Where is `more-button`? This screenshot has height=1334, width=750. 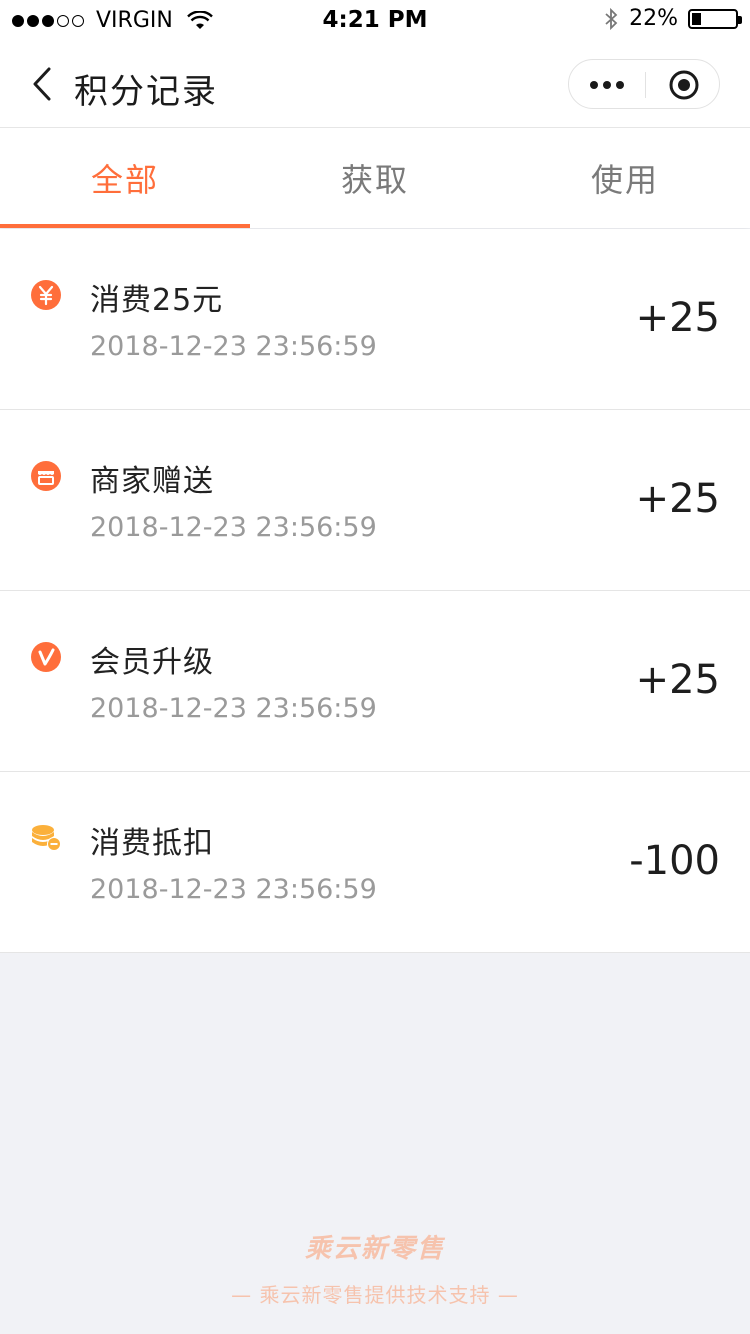 more-button is located at coordinates (607, 85).